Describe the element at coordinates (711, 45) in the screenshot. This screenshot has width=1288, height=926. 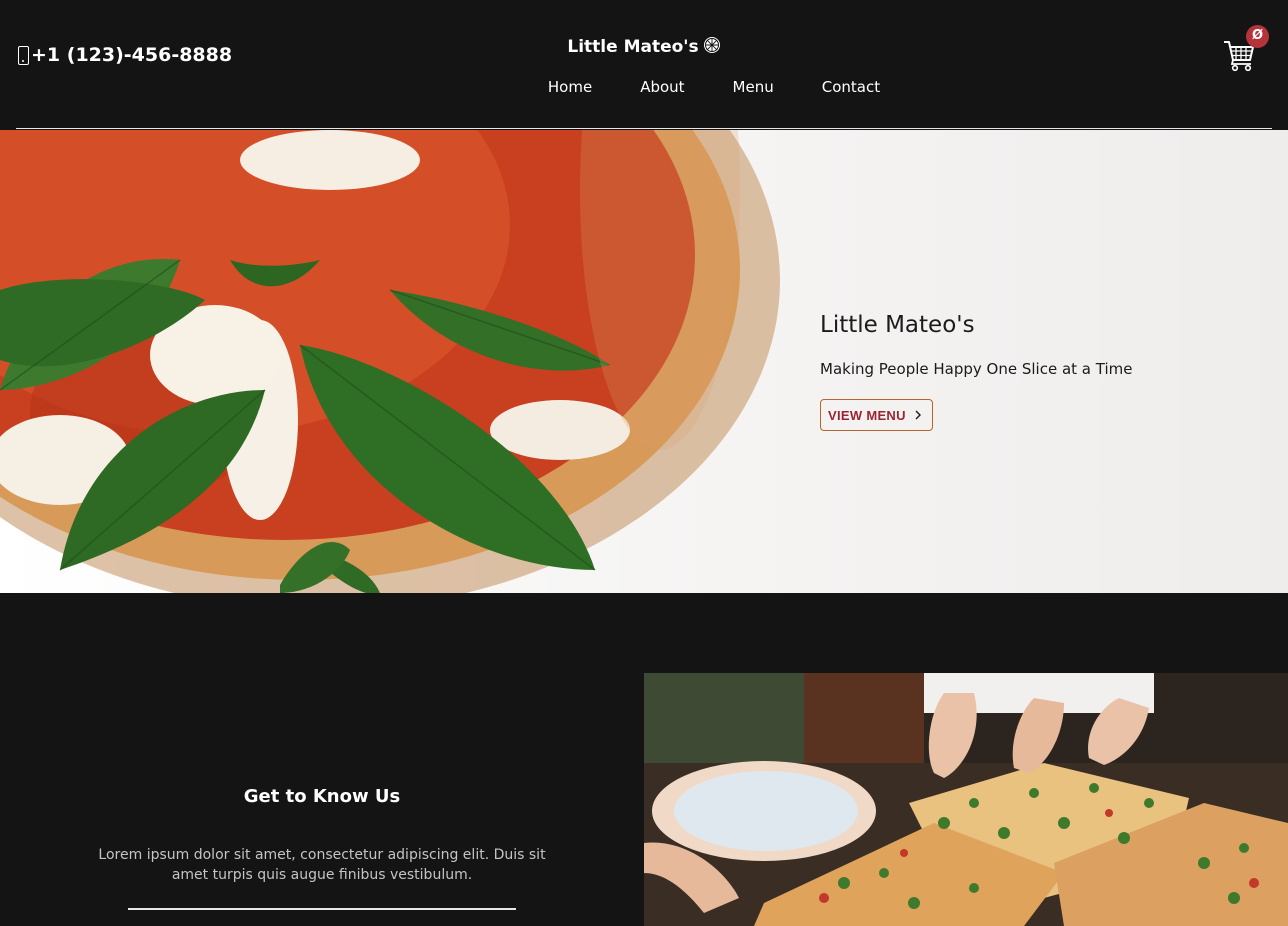
I see `pizza-icon` at that location.